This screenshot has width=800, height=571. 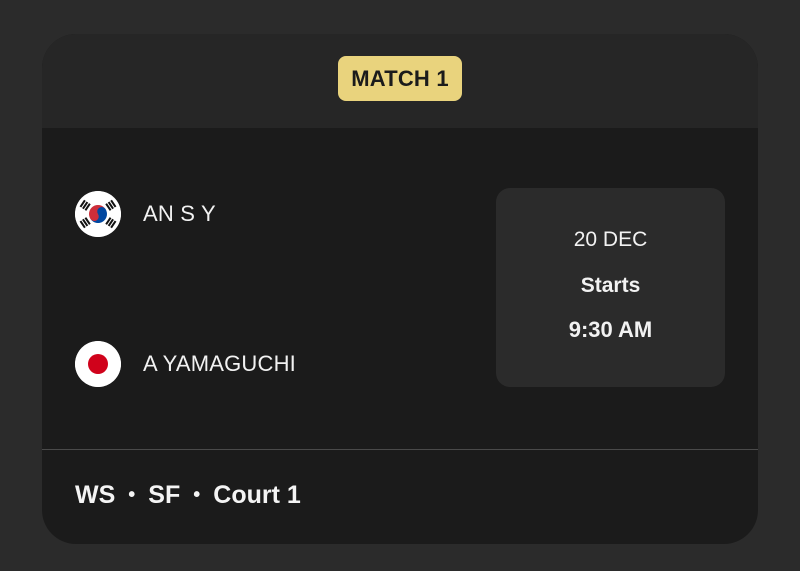 What do you see at coordinates (98, 364) in the screenshot?
I see `japan-flag-icon` at bounding box center [98, 364].